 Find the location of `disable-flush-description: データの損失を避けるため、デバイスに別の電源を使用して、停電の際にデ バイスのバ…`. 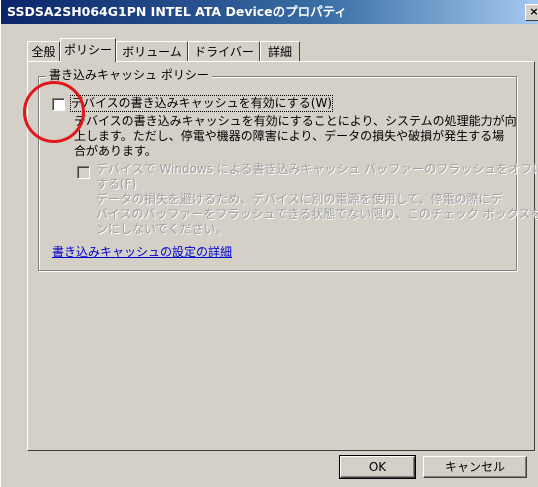

disable-flush-description: データの損失を避けるため、デバイスに別の電源を使用して、停電の際にデ バイスのバ… is located at coordinates (317, 214).